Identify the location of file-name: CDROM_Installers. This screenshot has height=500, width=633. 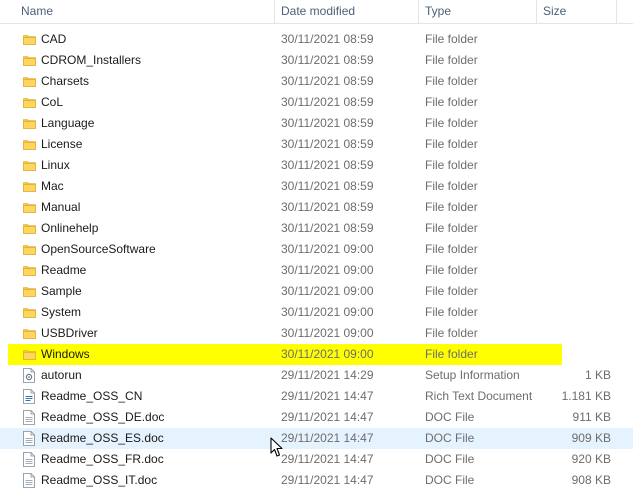
(91, 60).